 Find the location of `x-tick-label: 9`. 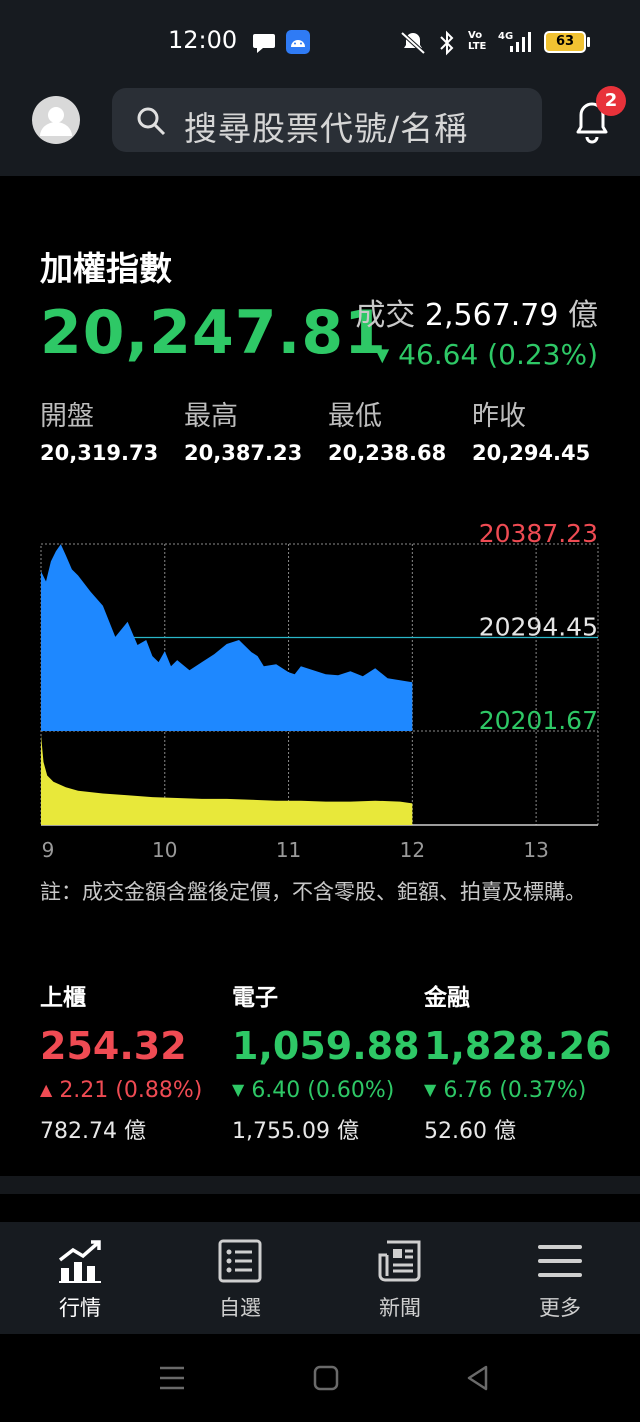

x-tick-label: 9 is located at coordinates (48, 850).